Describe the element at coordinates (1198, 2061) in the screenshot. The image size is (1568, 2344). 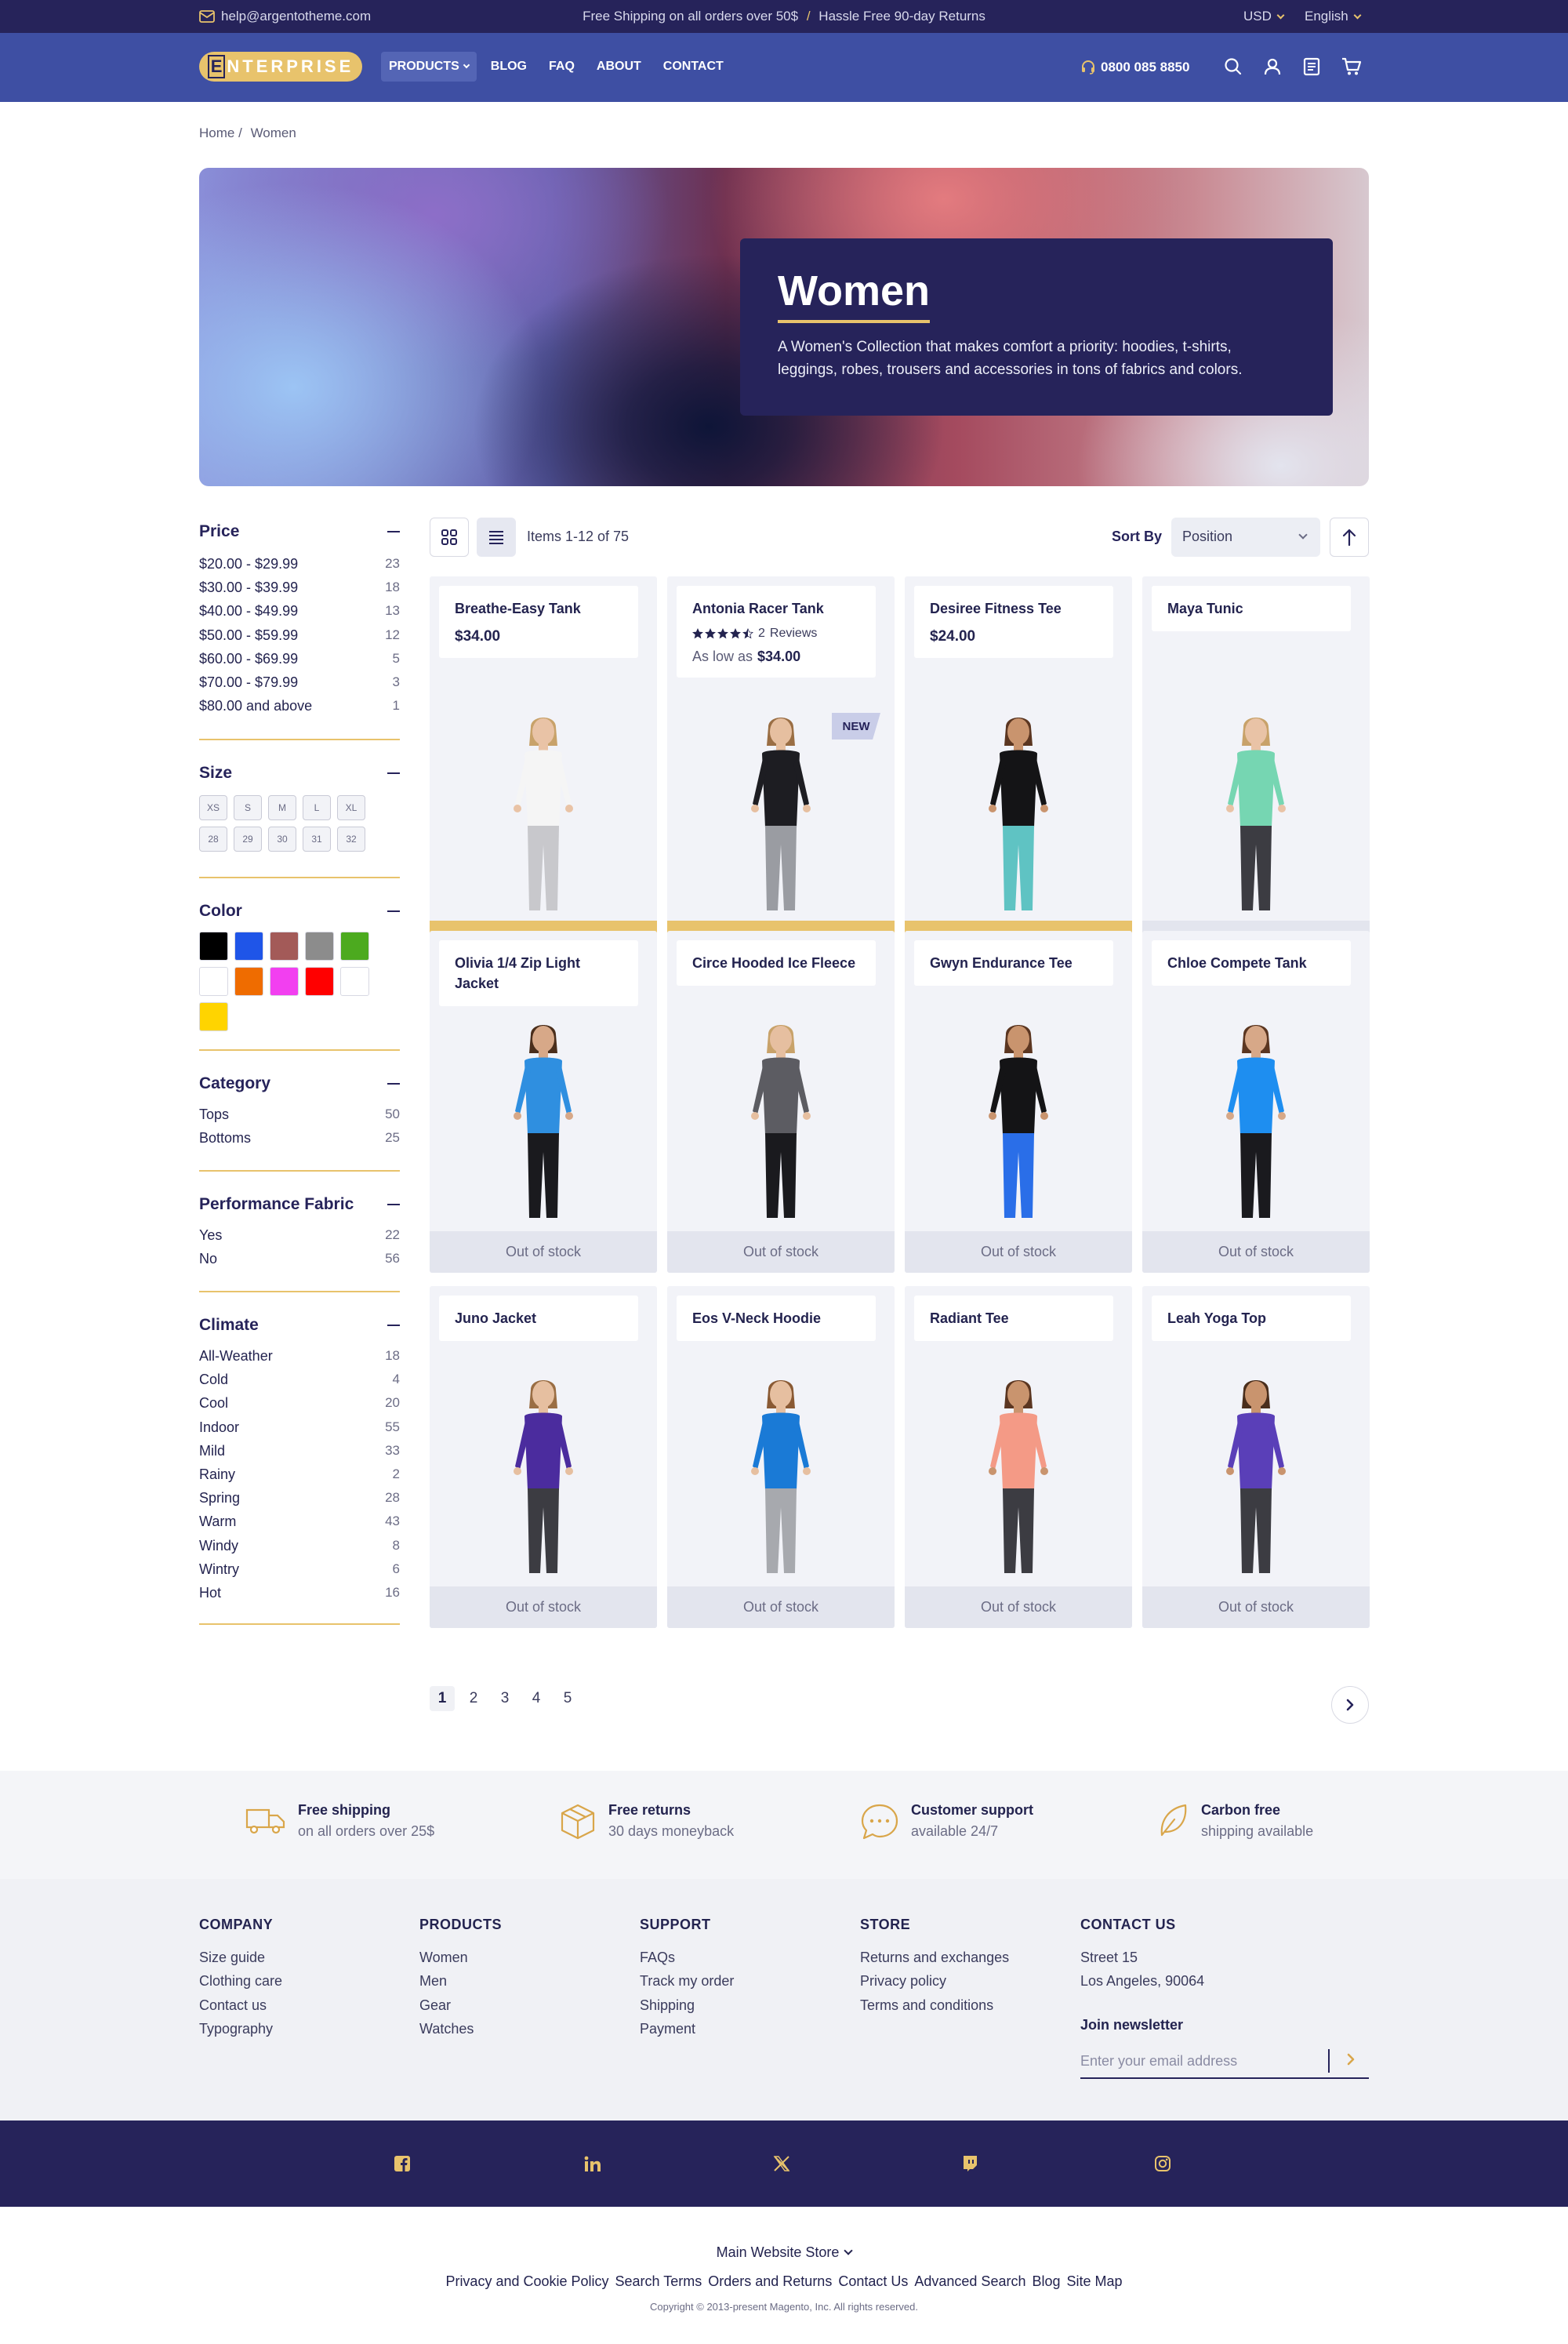
I see `newsletter-email-input` at that location.